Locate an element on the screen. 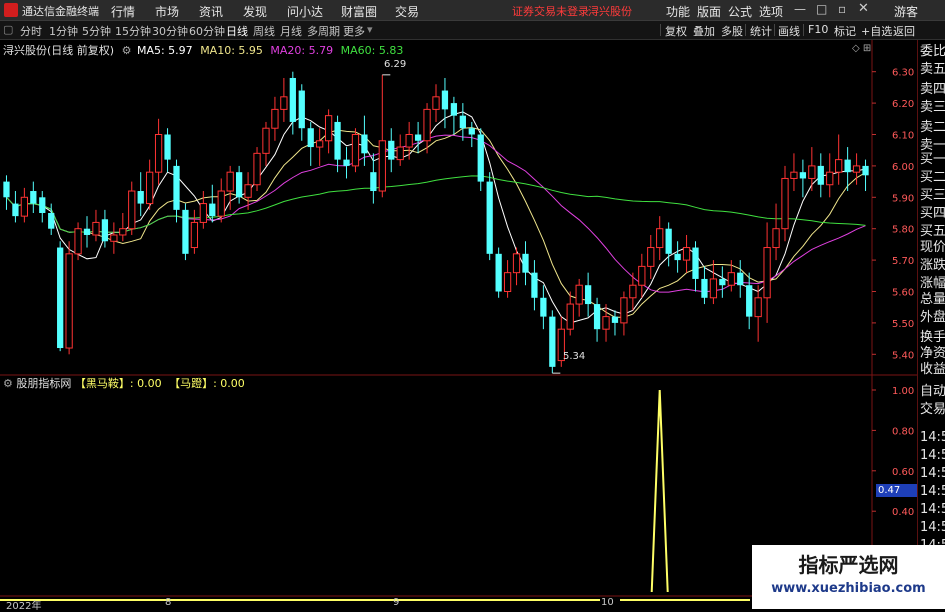 The image size is (945, 612). watermark-url: www.xuezhibiao.com is located at coordinates (848, 588).